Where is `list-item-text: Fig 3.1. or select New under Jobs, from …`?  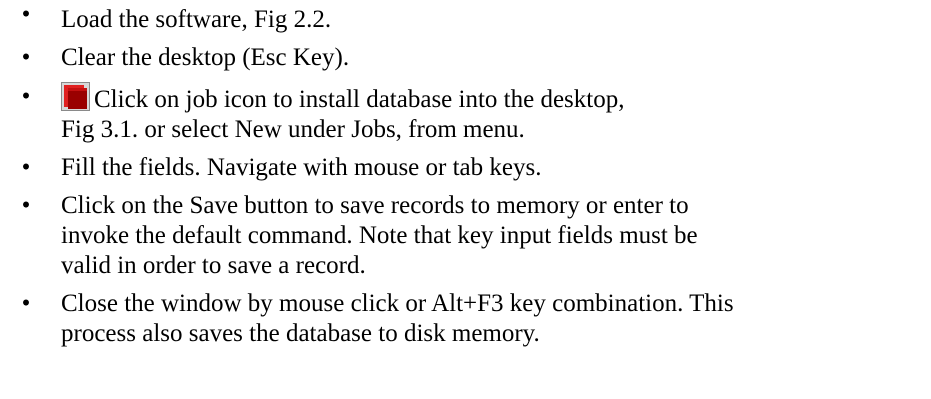
list-item-text: Fig 3.1. or select New under Jobs, from … is located at coordinates (293, 129).